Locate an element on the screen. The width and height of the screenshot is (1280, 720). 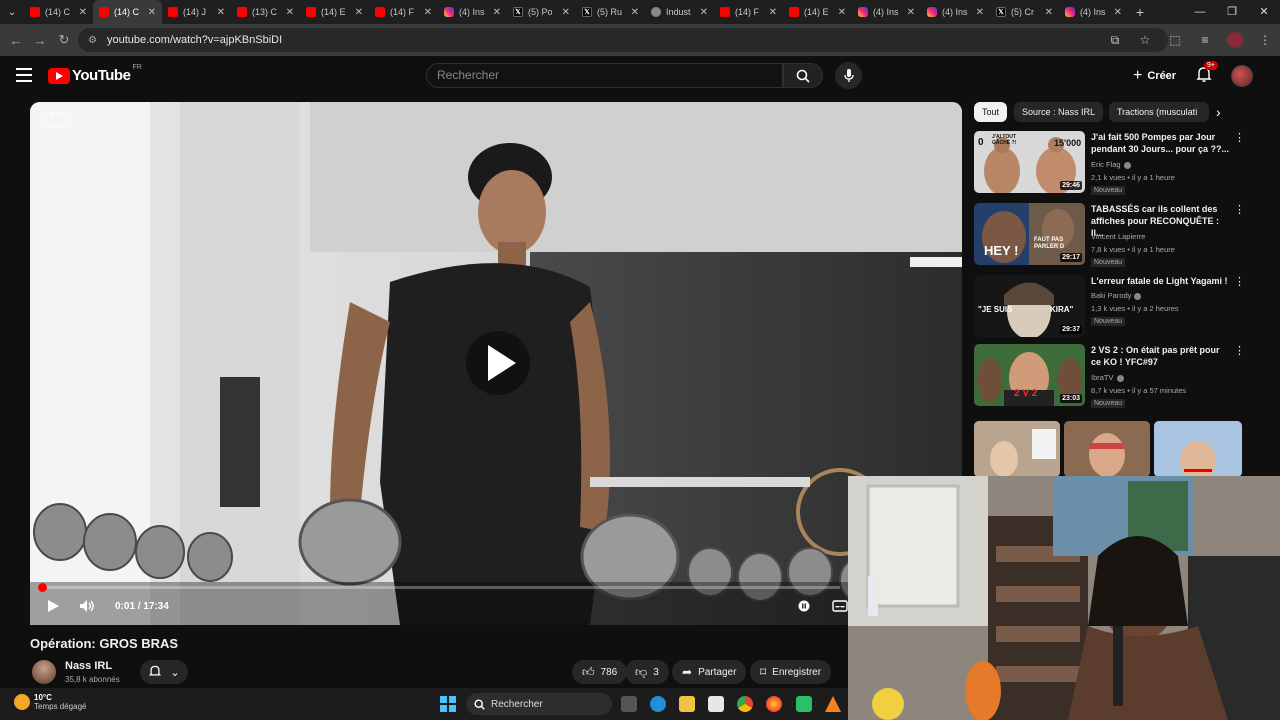
reload-button: ↻ is located at coordinates (64, 40).